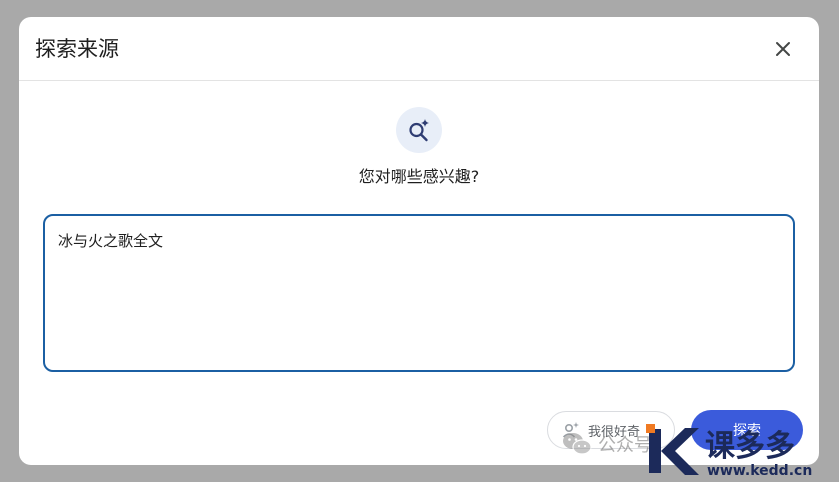 The width and height of the screenshot is (839, 482). What do you see at coordinates (650, 428) in the screenshot?
I see `logo-k-accent` at bounding box center [650, 428].